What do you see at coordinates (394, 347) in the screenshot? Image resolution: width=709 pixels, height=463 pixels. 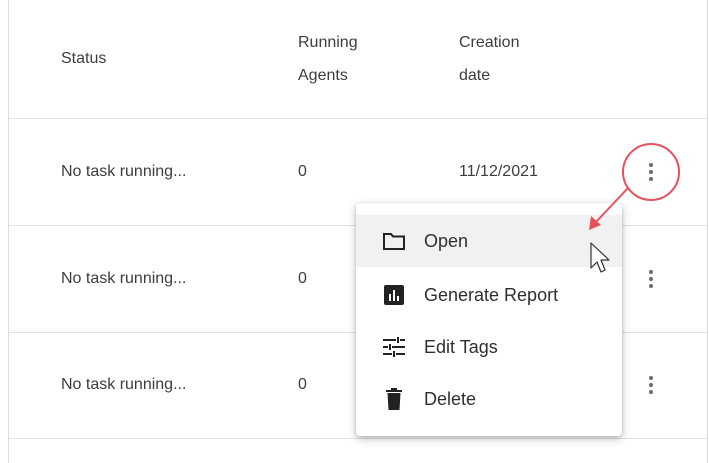 I see `tune-icon` at bounding box center [394, 347].